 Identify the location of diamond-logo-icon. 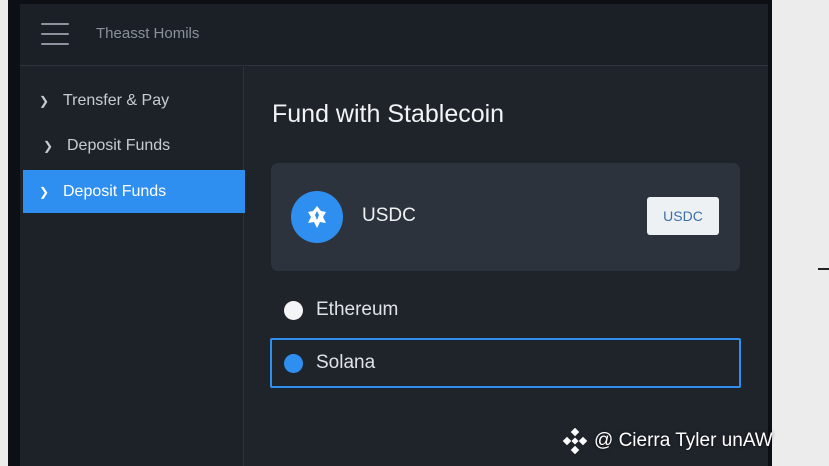
(575, 441).